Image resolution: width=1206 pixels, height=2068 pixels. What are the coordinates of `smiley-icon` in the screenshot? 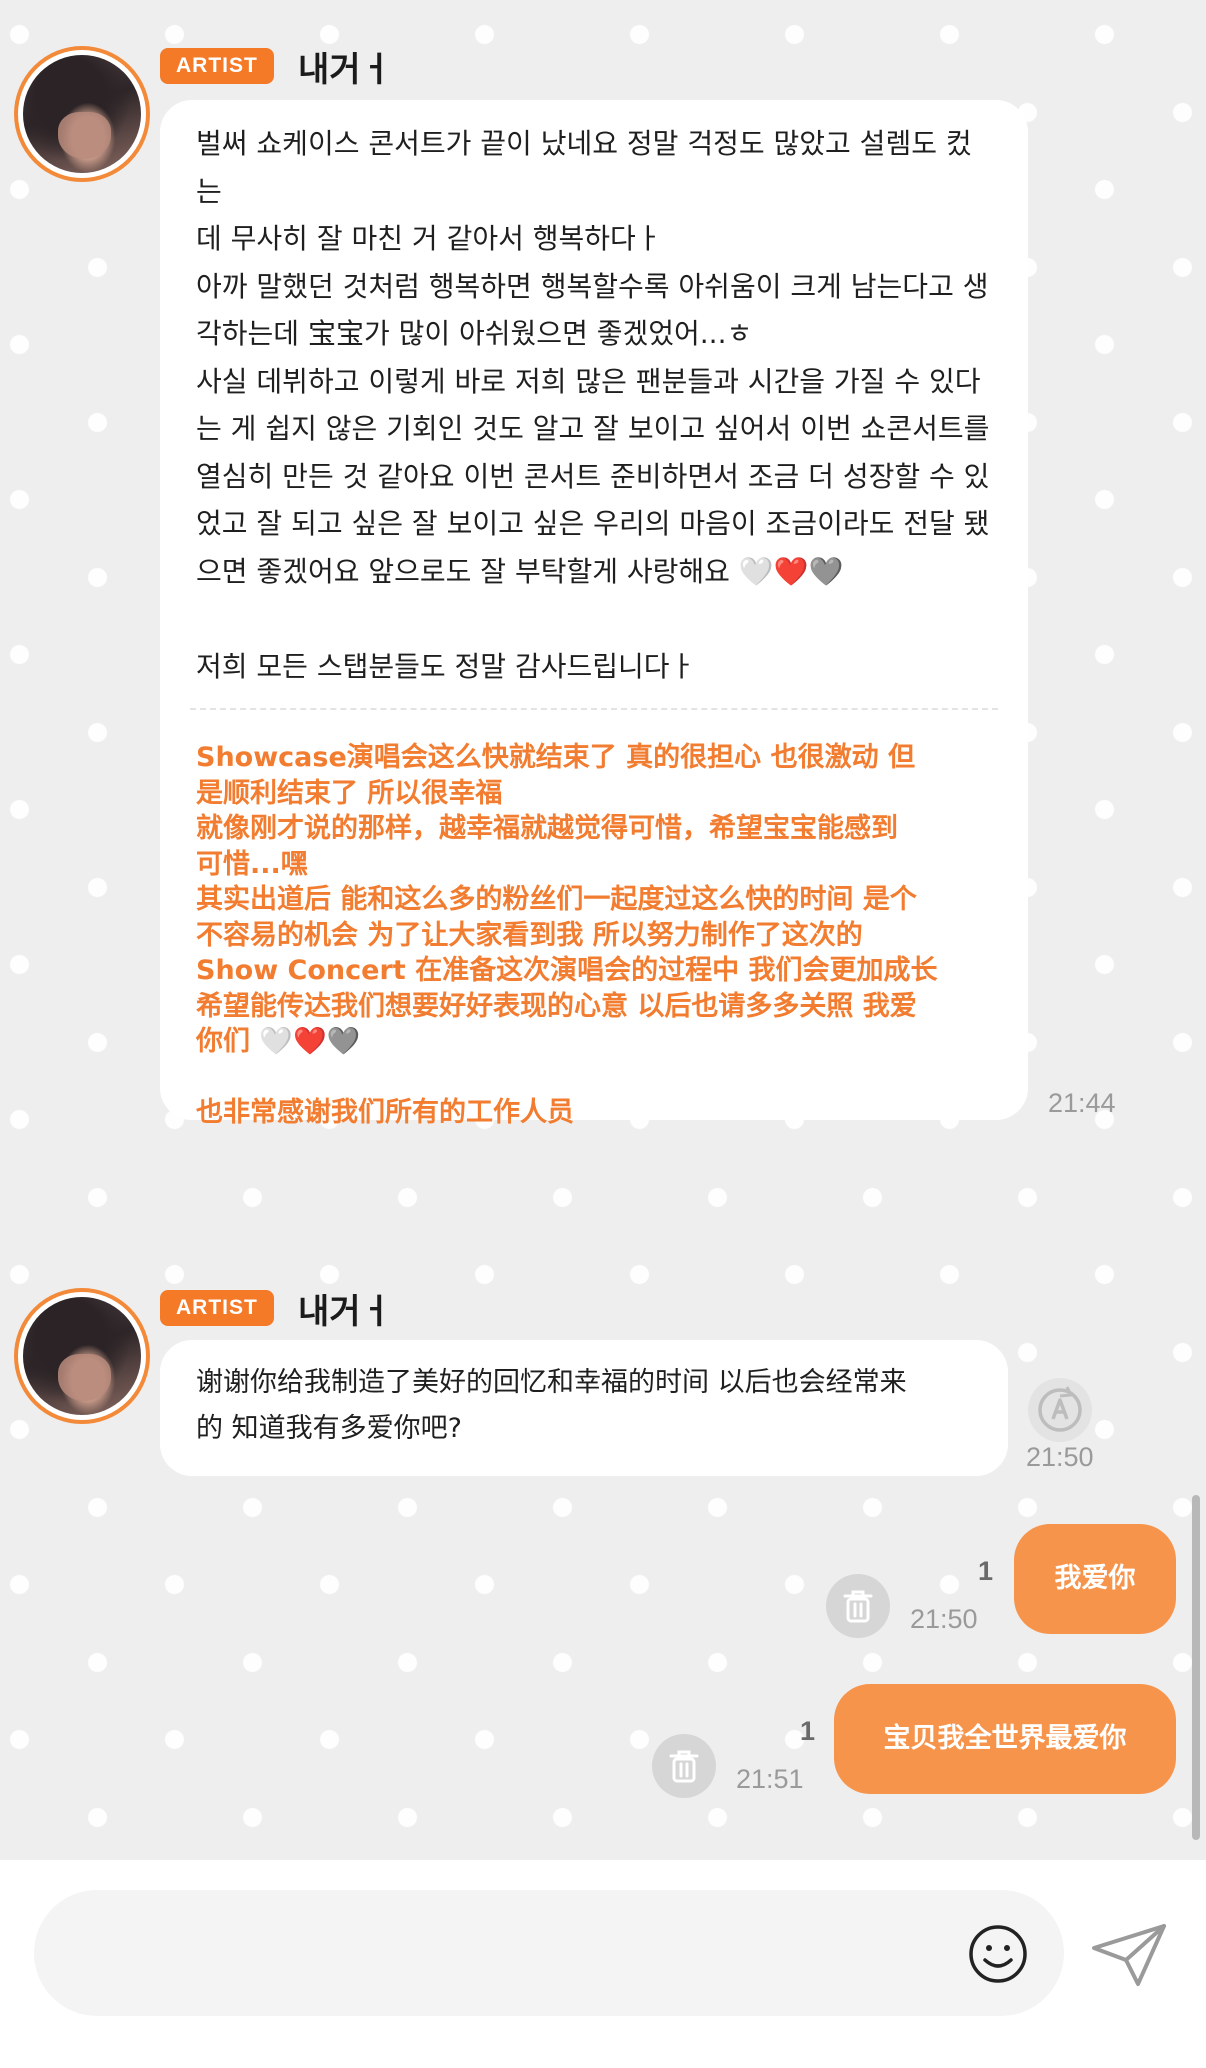 It's located at (998, 1954).